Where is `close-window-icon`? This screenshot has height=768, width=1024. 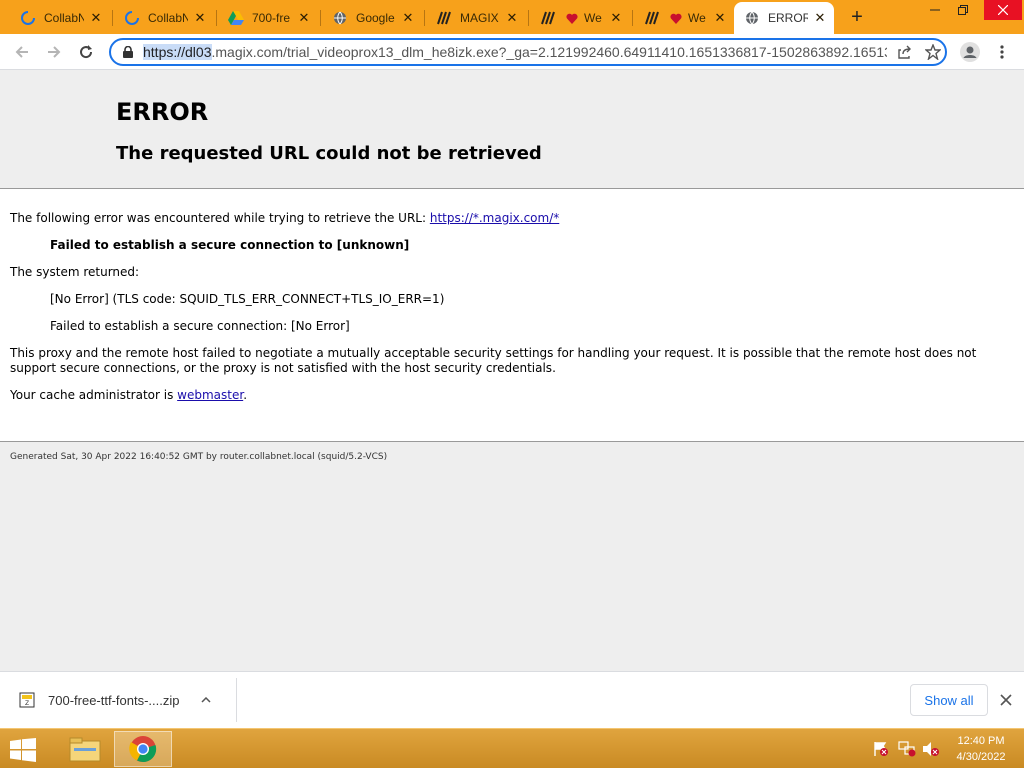
close-window-icon is located at coordinates (1003, 10).